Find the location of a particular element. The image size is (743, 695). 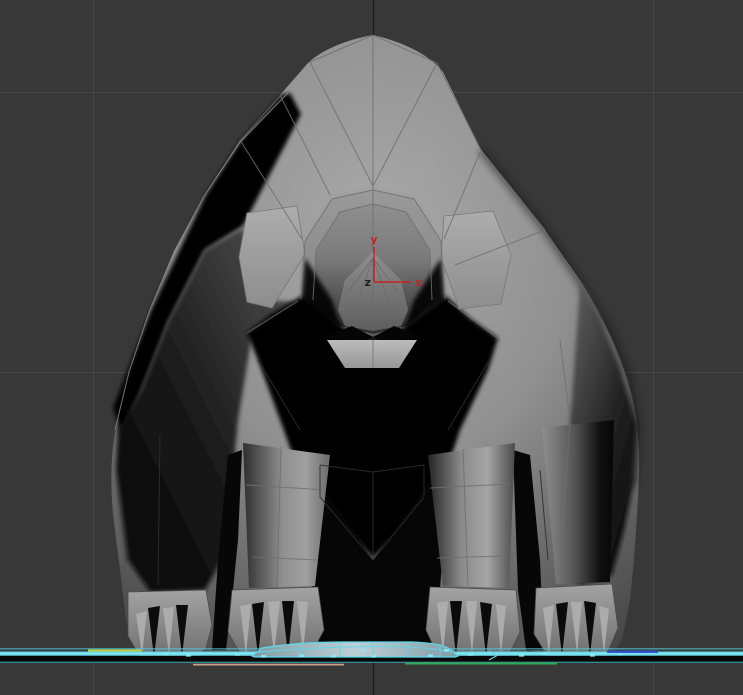

panda-front-right-leg is located at coordinates (471, 515).